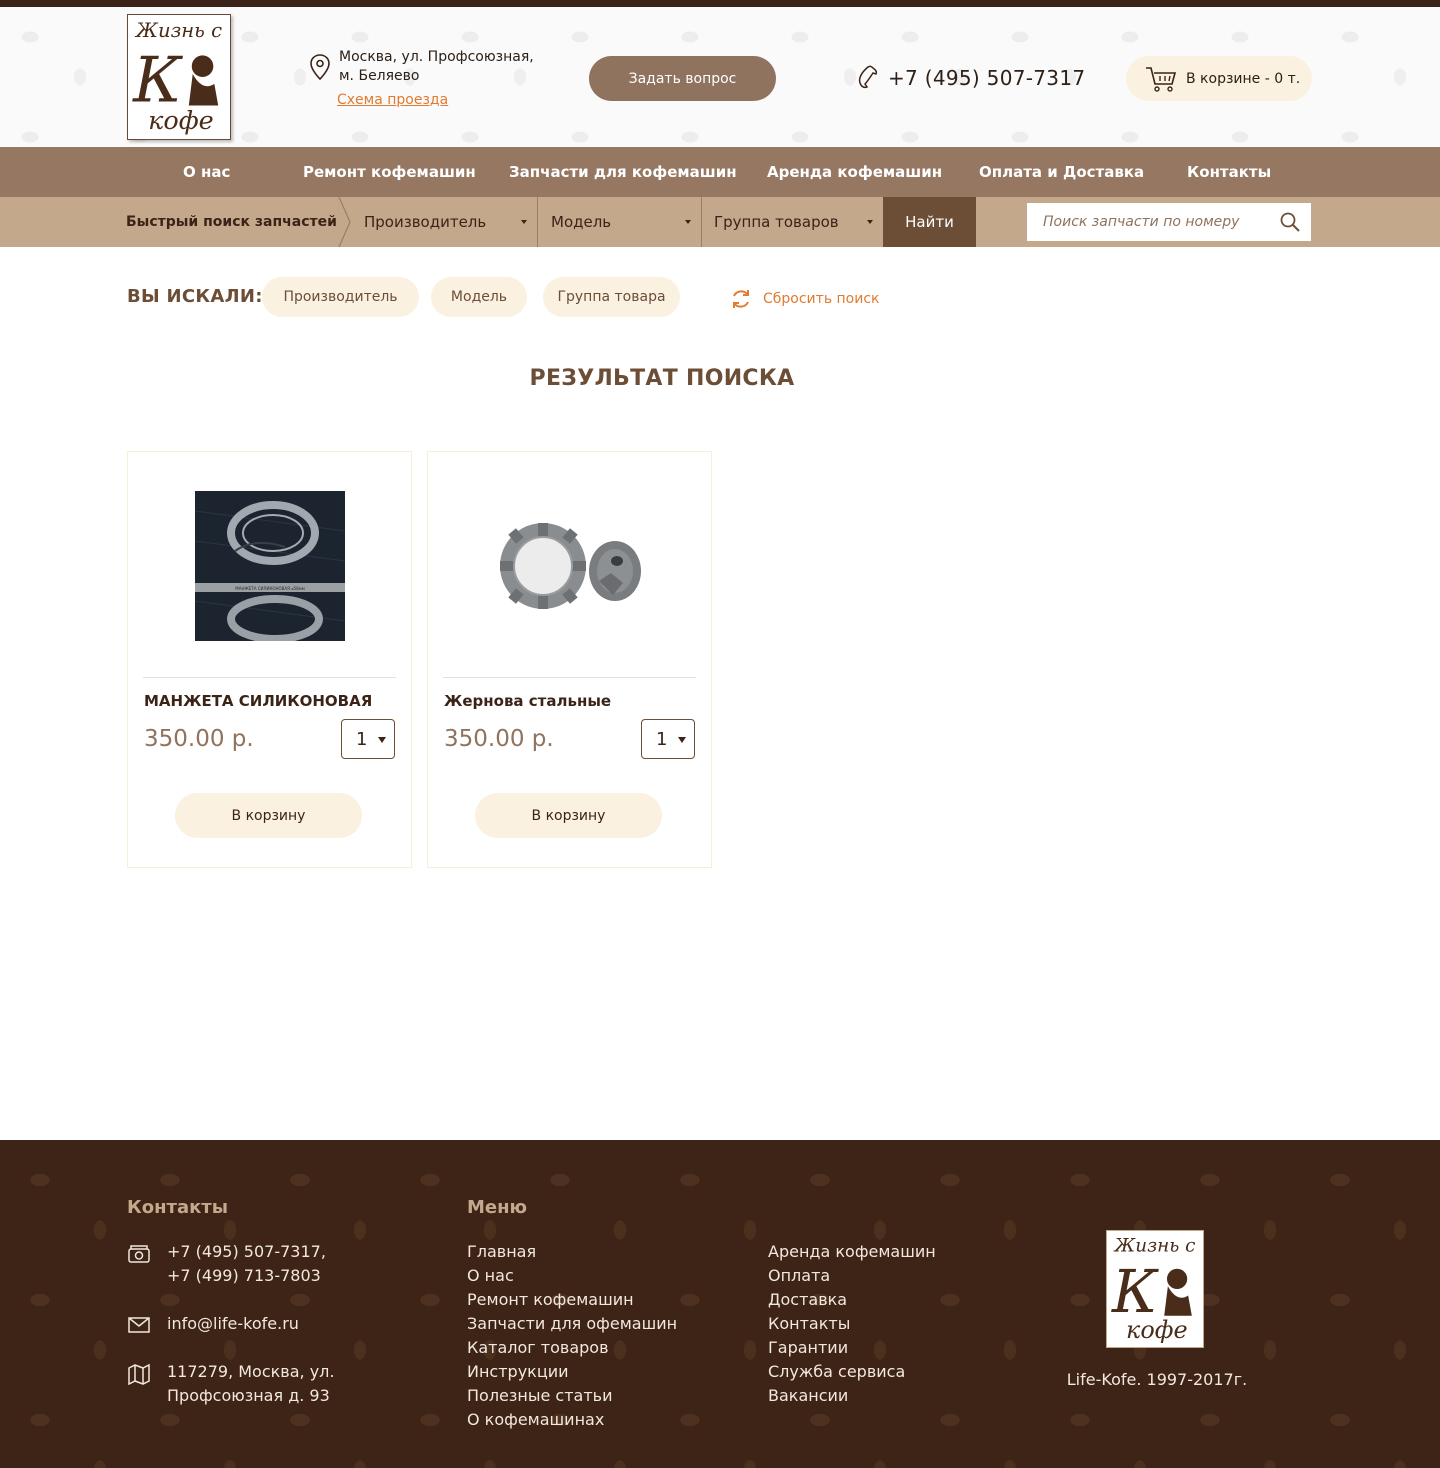  What do you see at coordinates (1229, 172) in the screenshot?
I see `nav-item-contacts: Контакты` at bounding box center [1229, 172].